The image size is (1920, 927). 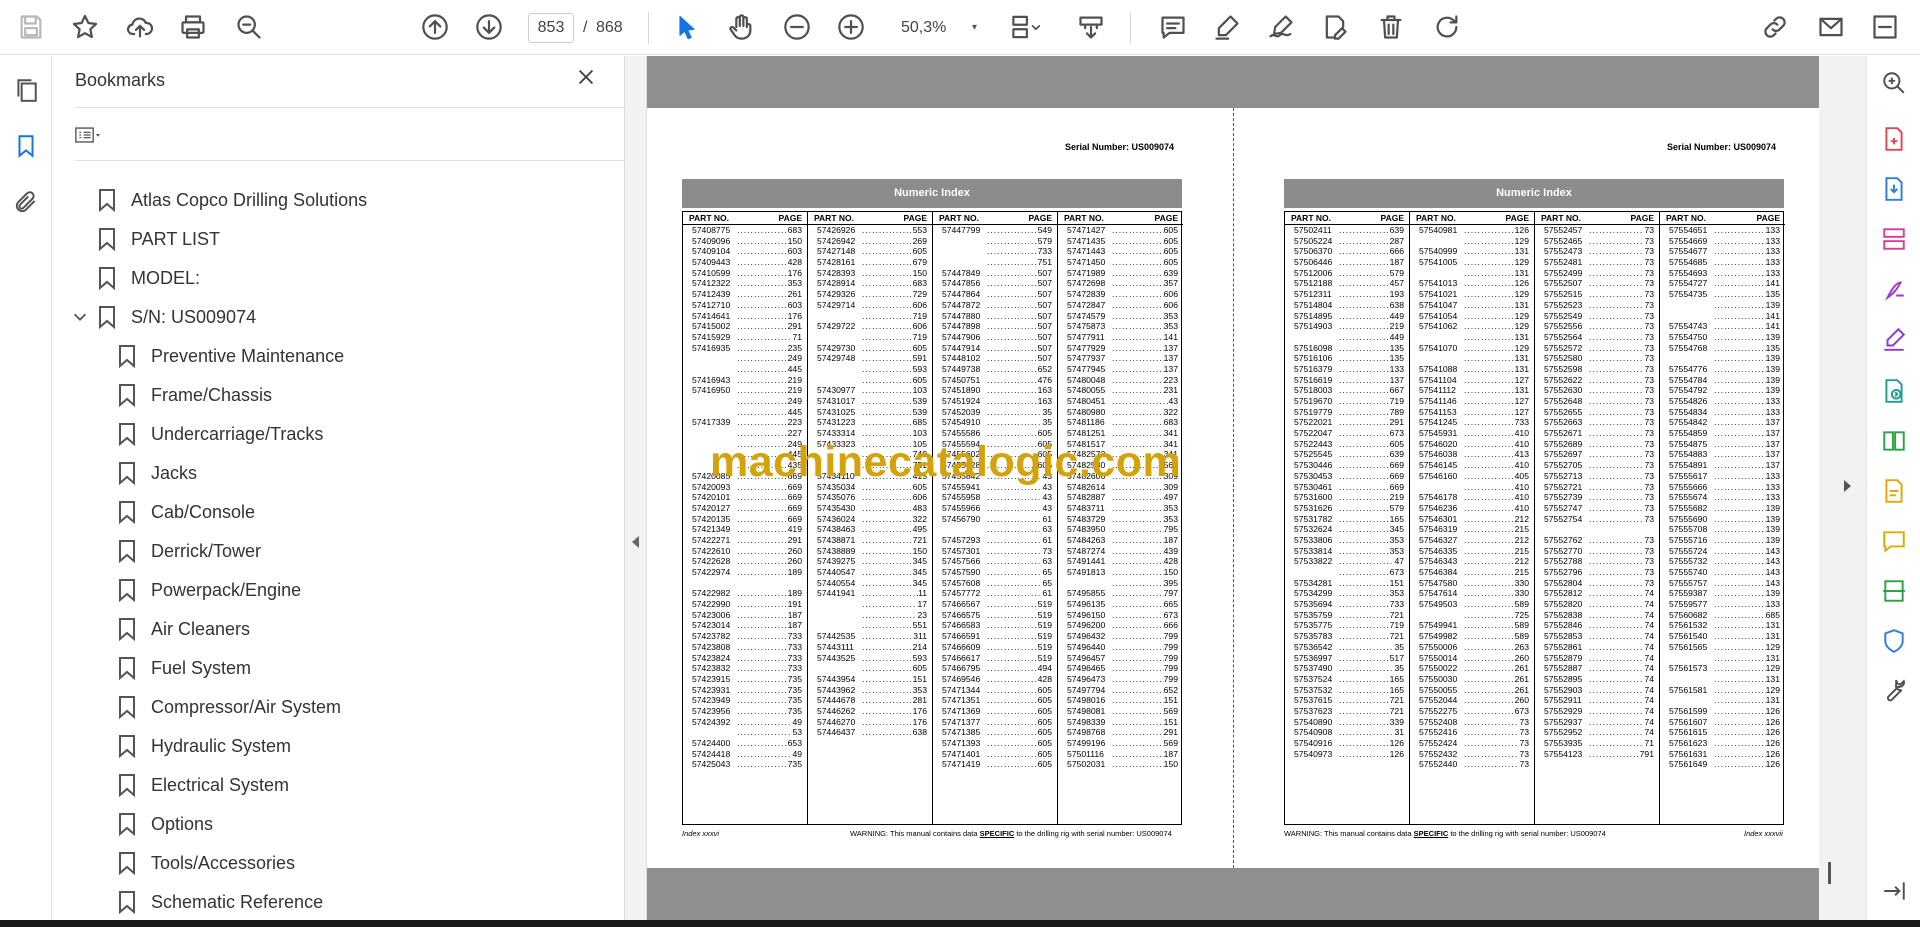 I want to click on part-number: 57512188, so click(x=1313, y=283).